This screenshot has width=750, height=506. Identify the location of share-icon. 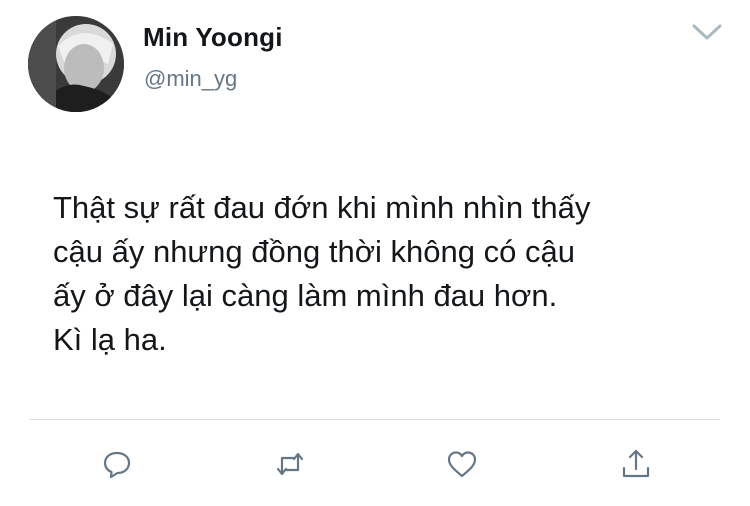
(636, 463).